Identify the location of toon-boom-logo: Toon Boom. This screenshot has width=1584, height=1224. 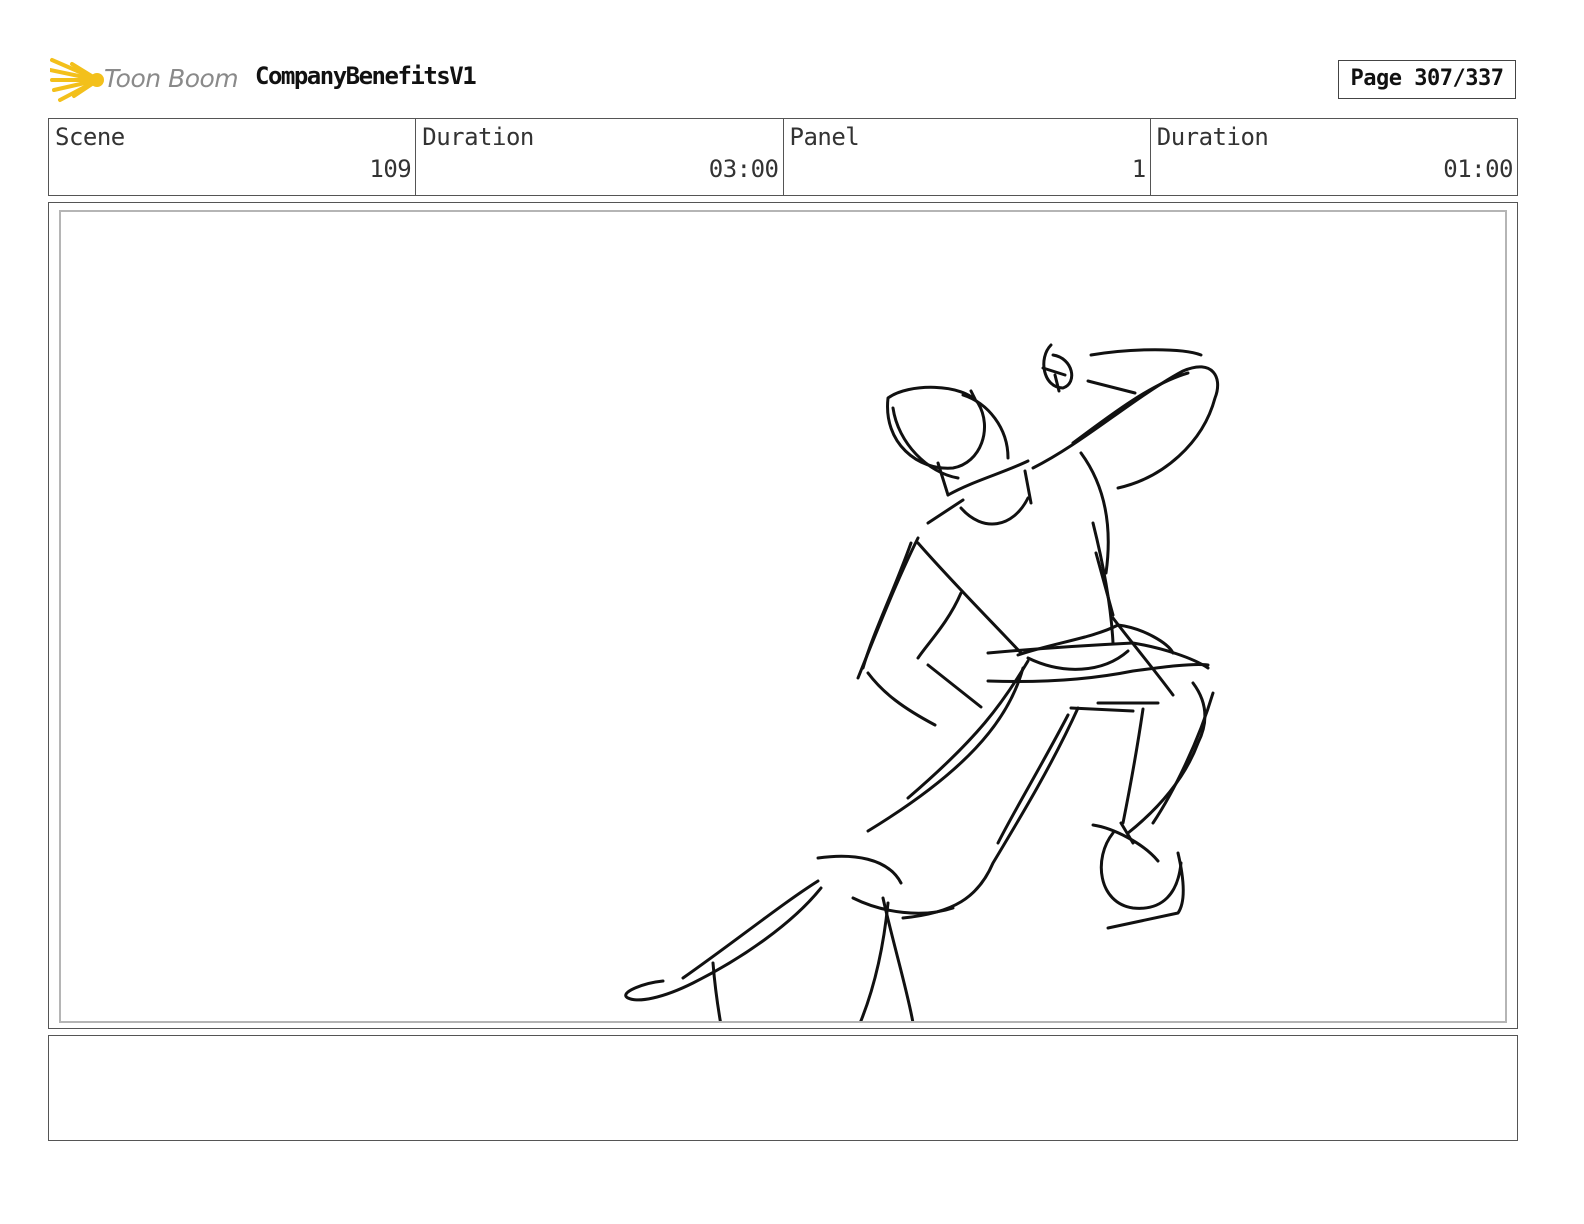
(144, 81).